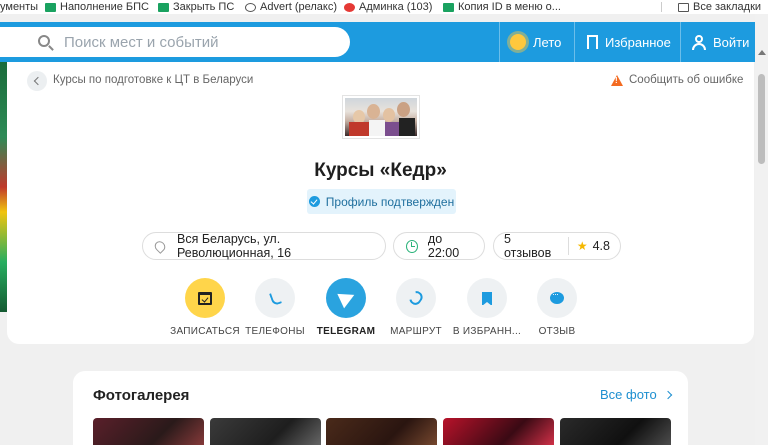 The height and width of the screenshot is (445, 768). What do you see at coordinates (686, 80) in the screenshot?
I see `report-error-label: Сообщить об ошибке` at bounding box center [686, 80].